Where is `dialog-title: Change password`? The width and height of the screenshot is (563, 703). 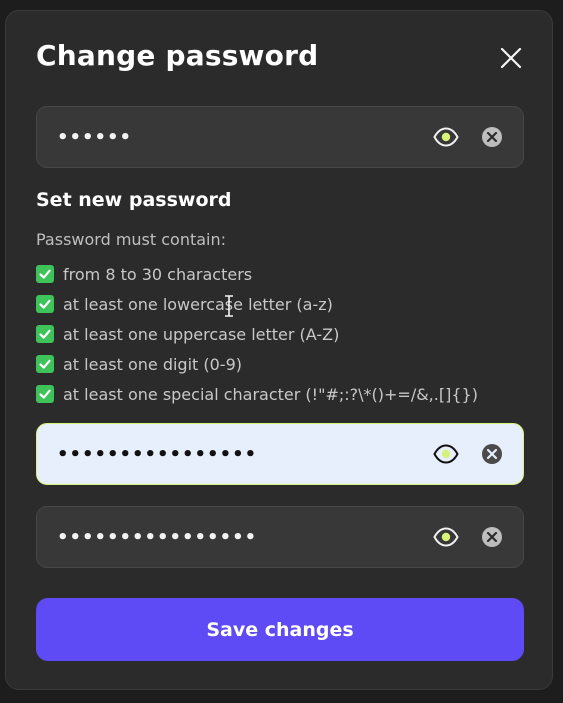 dialog-title: Change password is located at coordinates (177, 55).